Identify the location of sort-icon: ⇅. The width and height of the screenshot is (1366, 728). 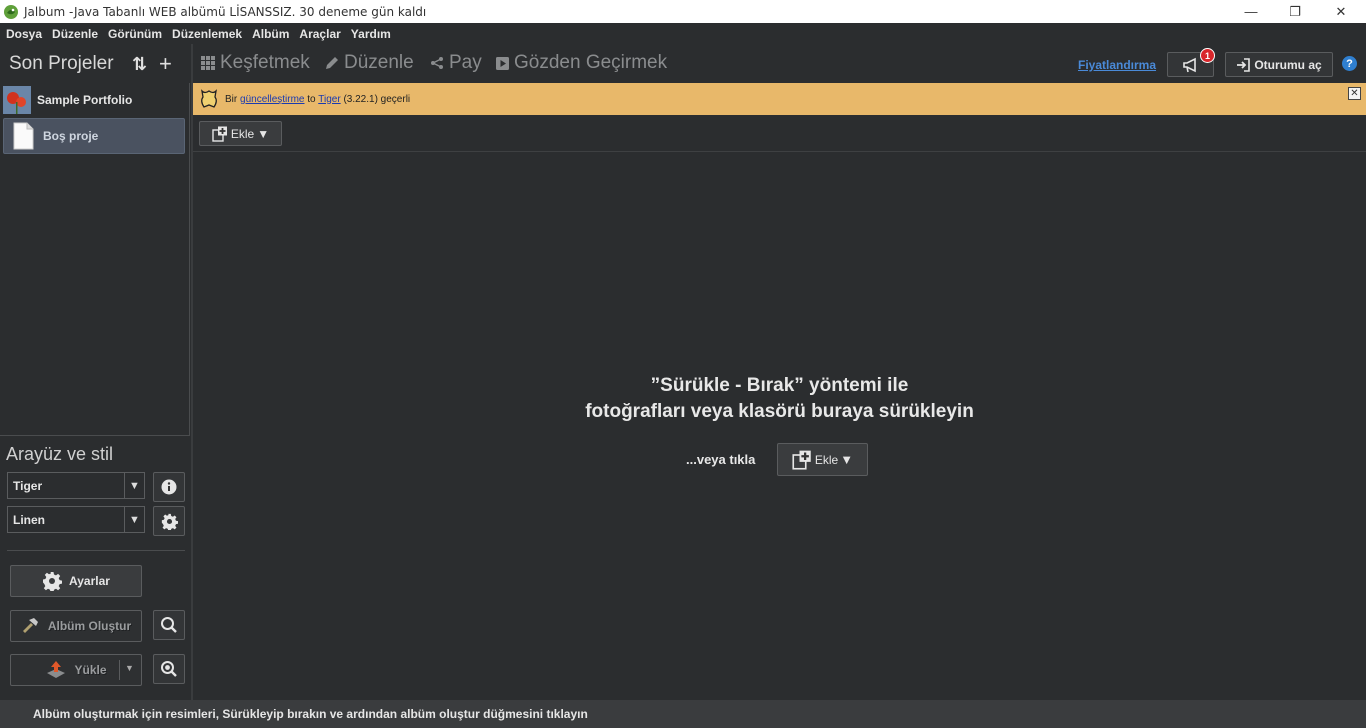
(139, 64).